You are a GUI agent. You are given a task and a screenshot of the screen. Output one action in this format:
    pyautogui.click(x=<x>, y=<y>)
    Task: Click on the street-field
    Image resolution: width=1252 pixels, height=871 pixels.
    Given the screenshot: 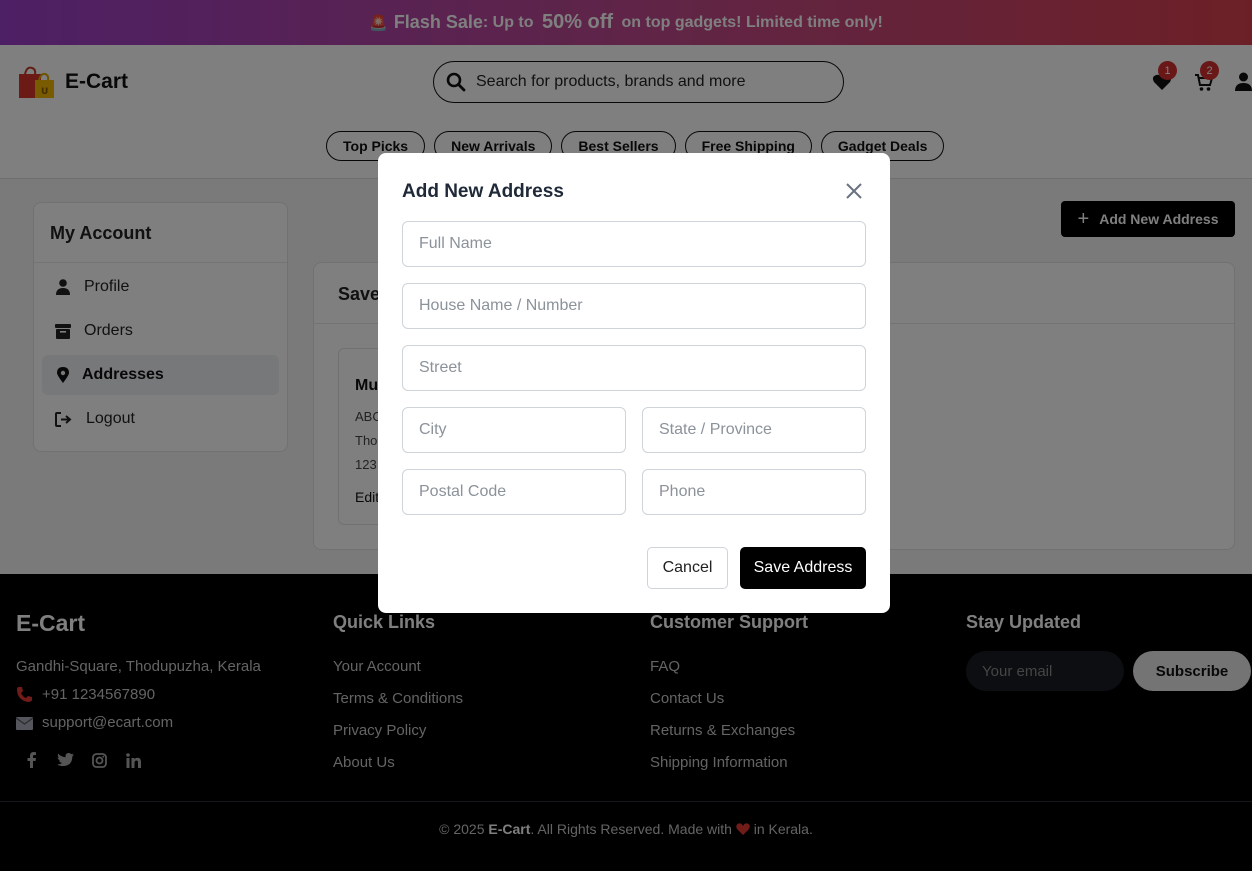 What is the action you would take?
    pyautogui.click(x=634, y=368)
    